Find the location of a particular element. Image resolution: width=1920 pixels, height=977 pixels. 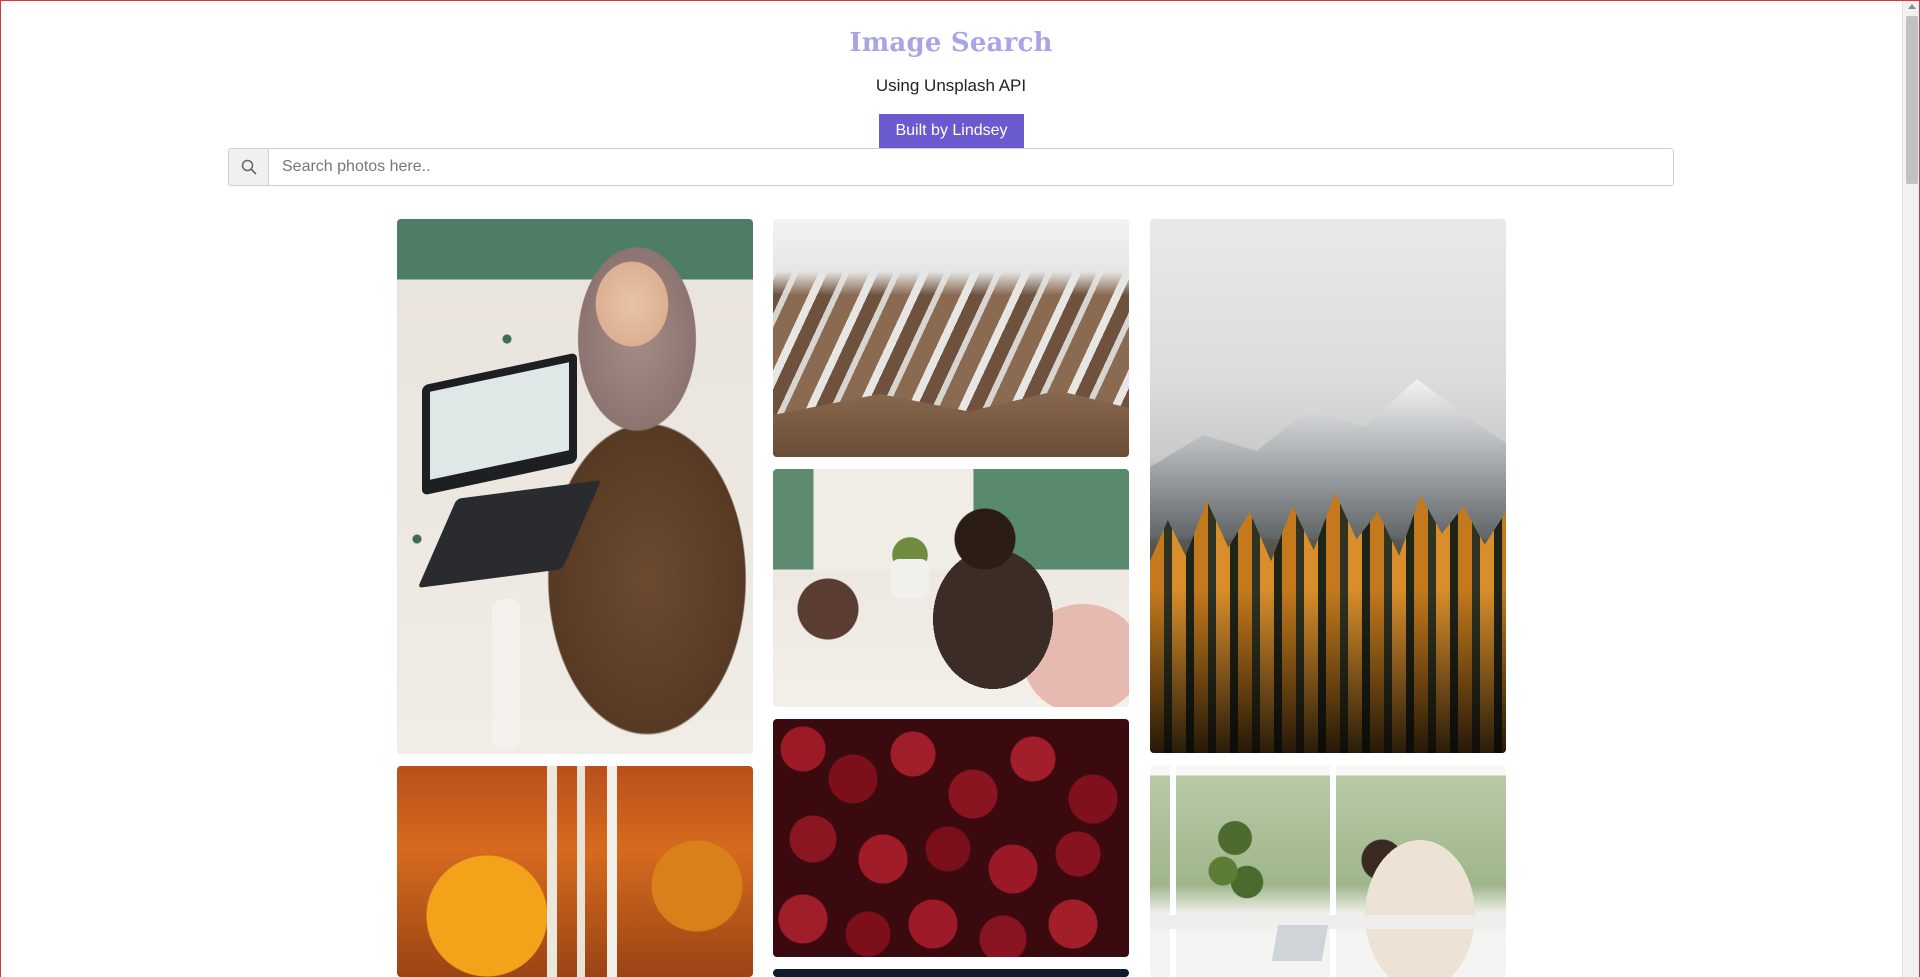

photo-two-women-working is located at coordinates (951, 588).